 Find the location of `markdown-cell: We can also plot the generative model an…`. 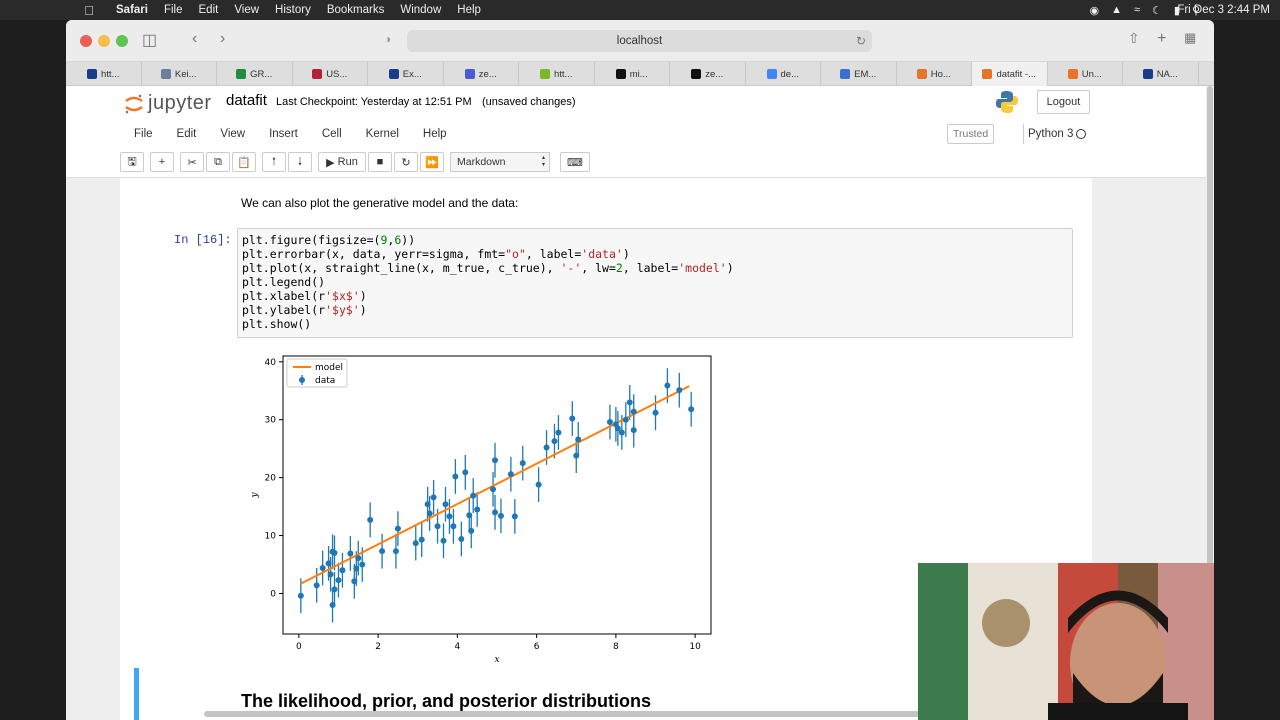

markdown-cell: We can also plot the generative model an… is located at coordinates (379, 203).